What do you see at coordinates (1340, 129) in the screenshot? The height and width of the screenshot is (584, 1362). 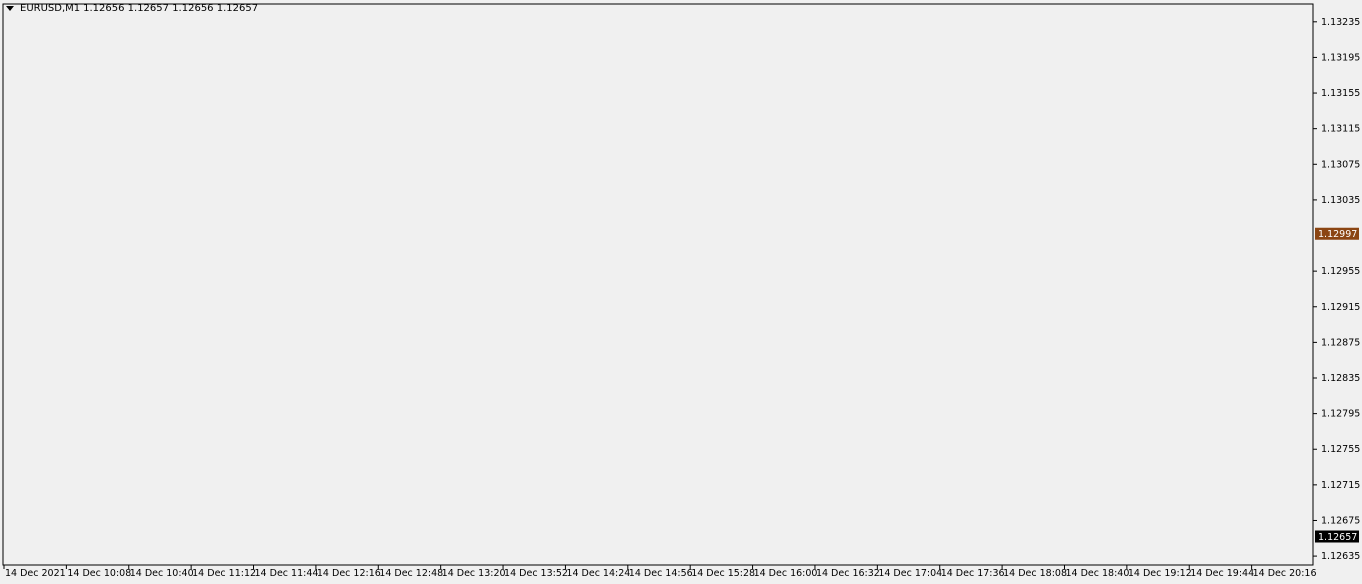 I see `y-tick-label: 1.13115` at bounding box center [1340, 129].